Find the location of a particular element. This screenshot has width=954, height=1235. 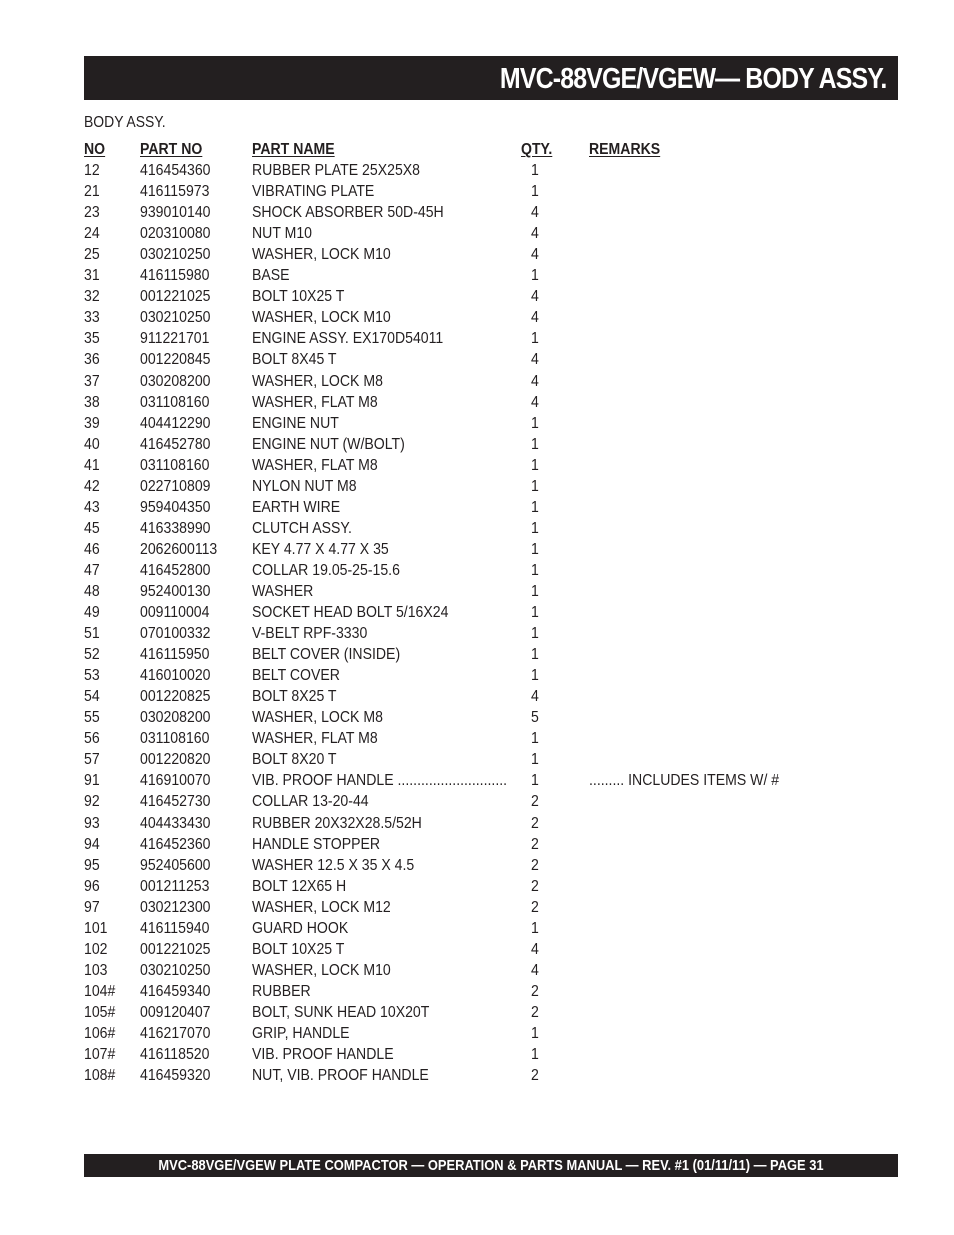

cell-part-name: BOLT 10X25 T is located at coordinates (298, 949).